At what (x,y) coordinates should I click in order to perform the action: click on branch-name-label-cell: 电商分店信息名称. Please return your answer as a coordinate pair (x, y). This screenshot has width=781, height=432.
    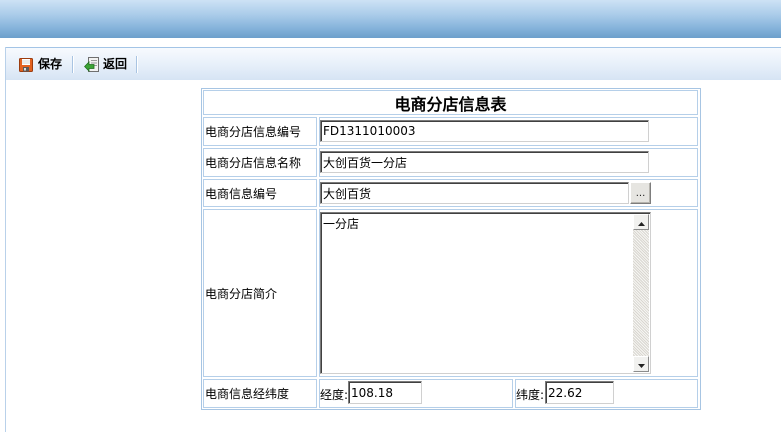
    Looking at the image, I should click on (260, 162).